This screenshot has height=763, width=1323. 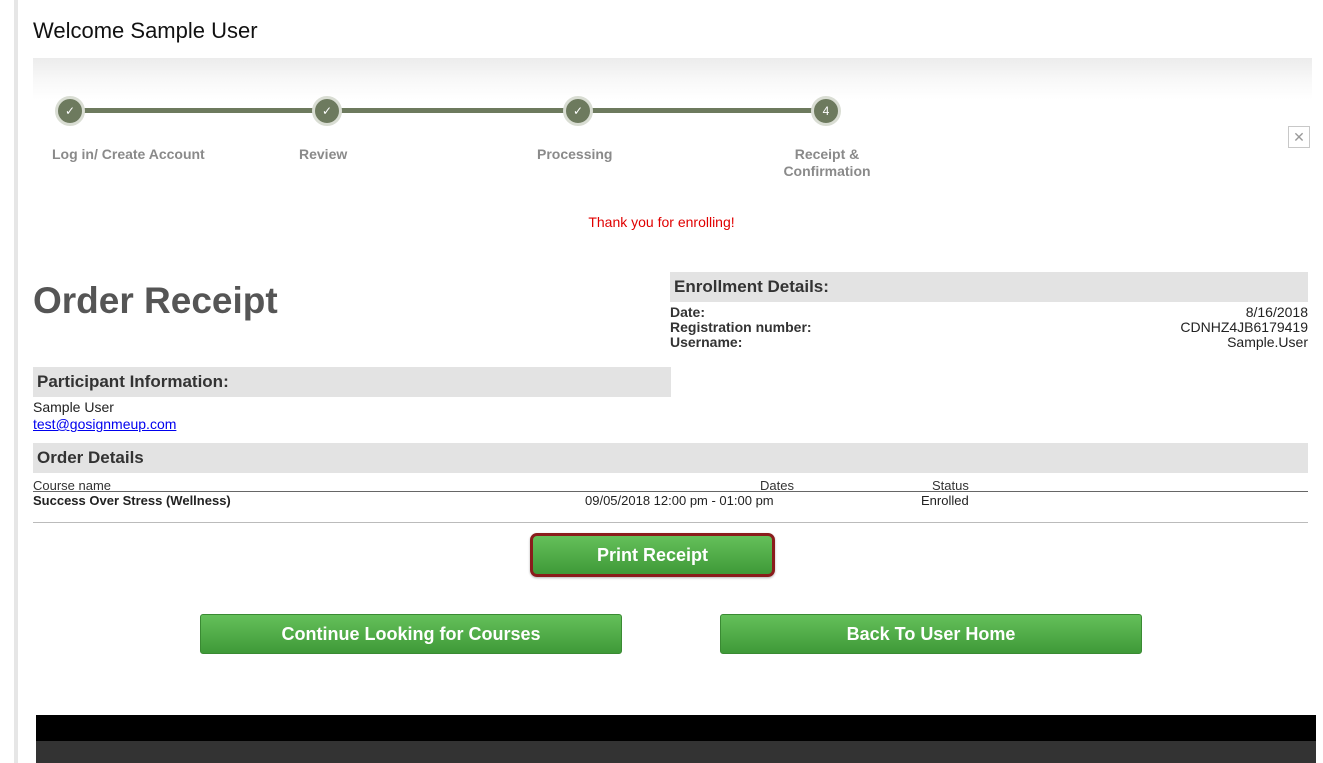 What do you see at coordinates (352, 382) in the screenshot?
I see `participant-information-heading: Participant Information:` at bounding box center [352, 382].